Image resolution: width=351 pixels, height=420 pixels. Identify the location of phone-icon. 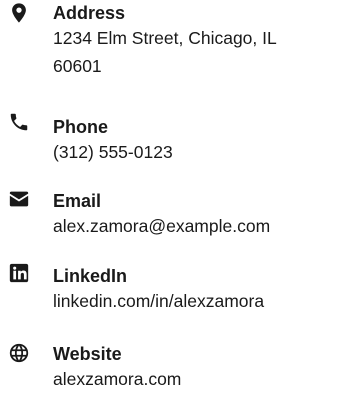
(19, 122).